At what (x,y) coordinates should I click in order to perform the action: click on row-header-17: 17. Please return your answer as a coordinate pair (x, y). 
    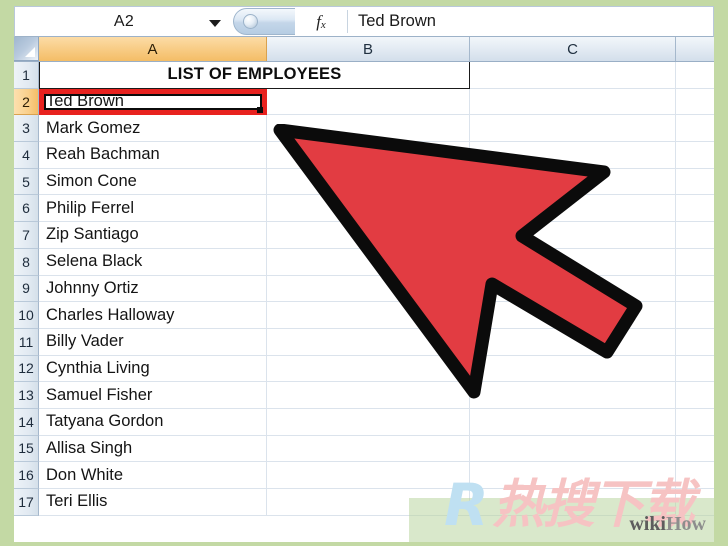
    Looking at the image, I should click on (26, 502).